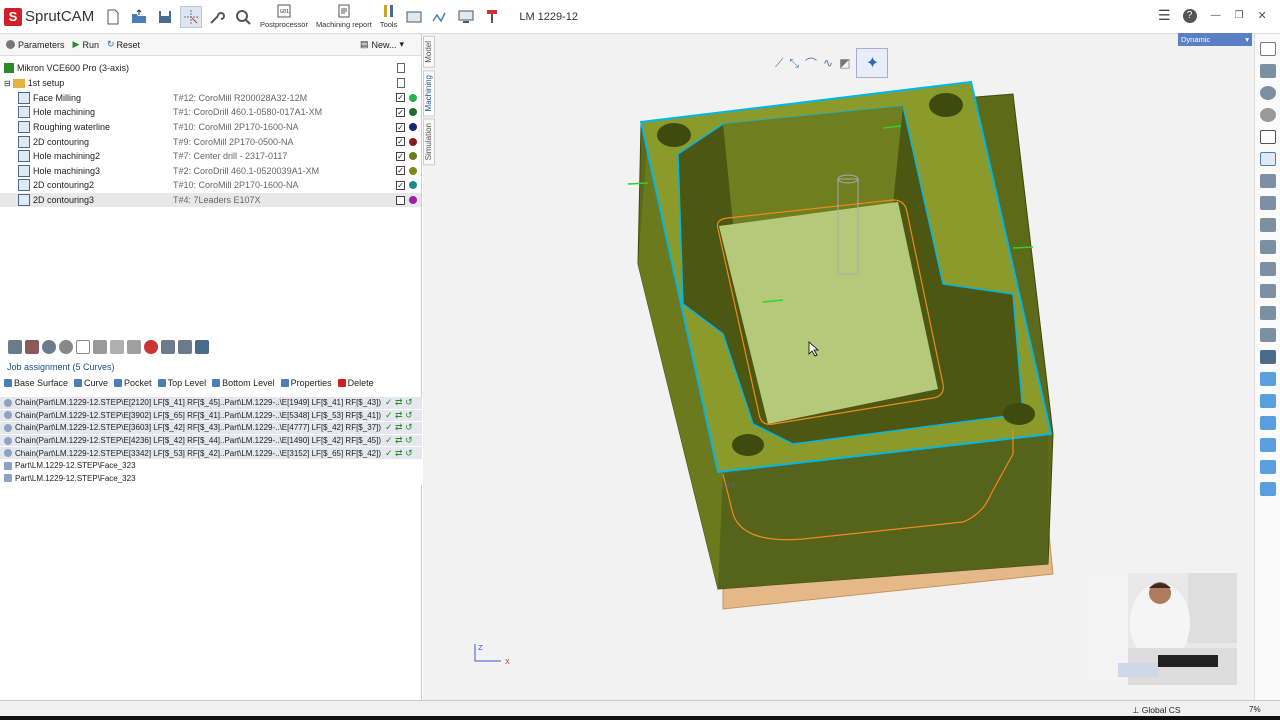 The image size is (1280, 720). I want to click on tools-button: Tools, so click(388, 16).